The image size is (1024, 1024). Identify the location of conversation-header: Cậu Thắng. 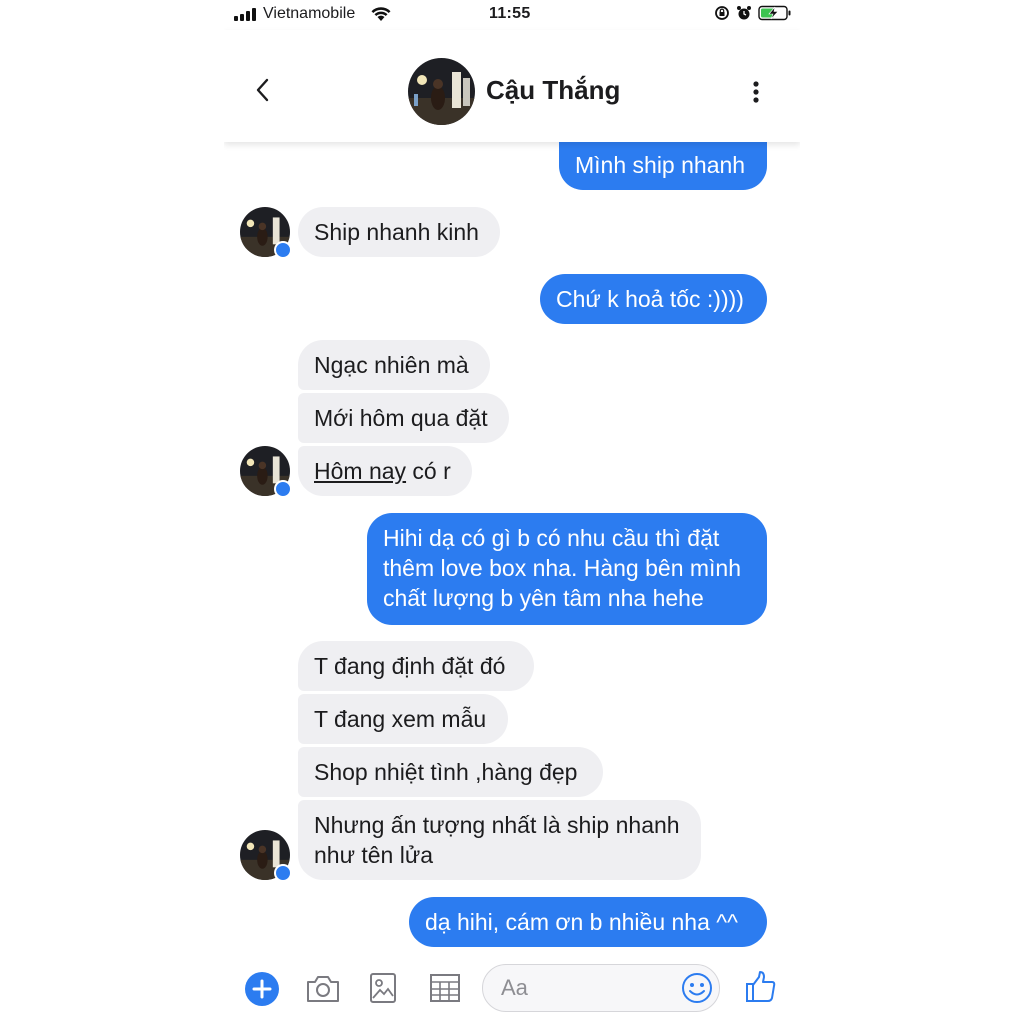
(512, 86).